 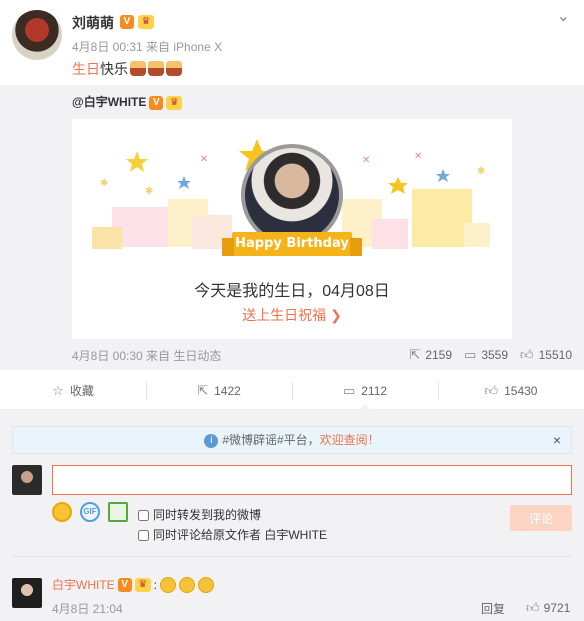 I want to click on hug-emoji-icon, so click(x=206, y=584).